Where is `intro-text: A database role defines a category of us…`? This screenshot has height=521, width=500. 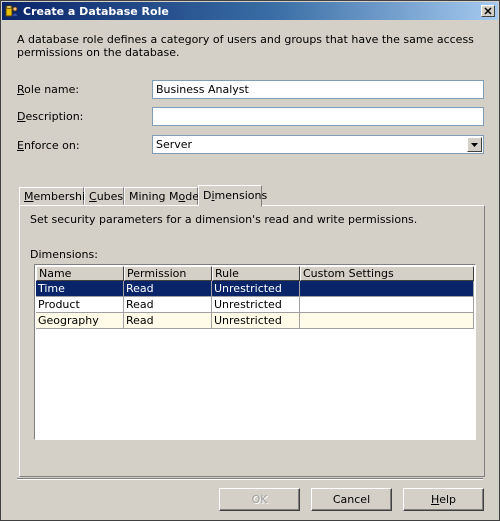
intro-text: A database role defines a category of us… is located at coordinates (245, 46).